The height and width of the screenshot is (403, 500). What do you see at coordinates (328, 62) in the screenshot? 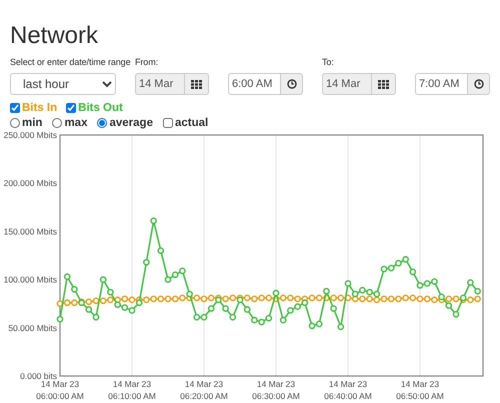
I see `to-label: To:` at bounding box center [328, 62].